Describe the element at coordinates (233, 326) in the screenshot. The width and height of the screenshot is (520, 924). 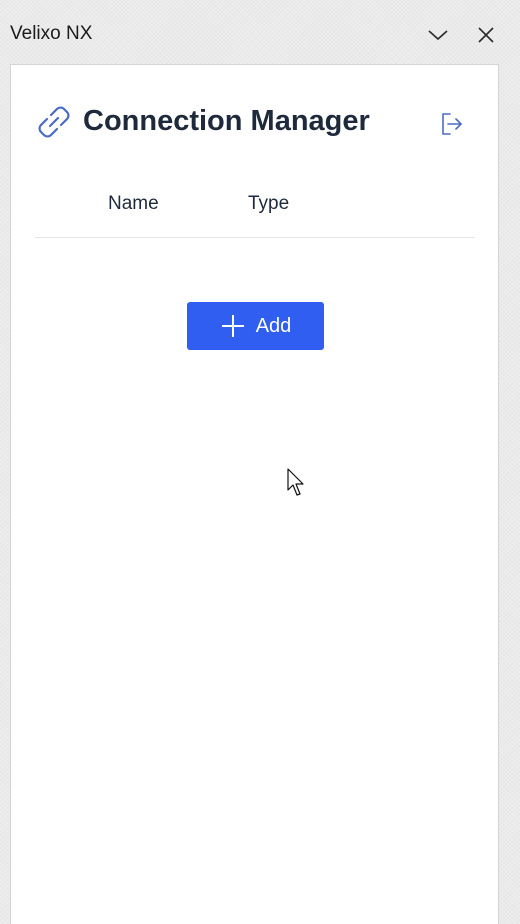
I see `plus-icon` at that location.